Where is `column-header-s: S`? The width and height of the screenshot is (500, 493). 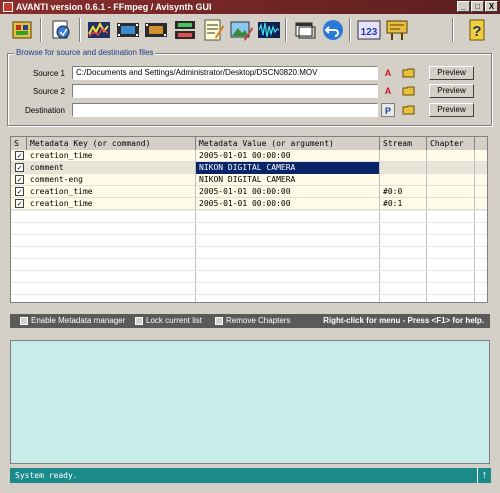
column-header-s: S is located at coordinates (19, 143).